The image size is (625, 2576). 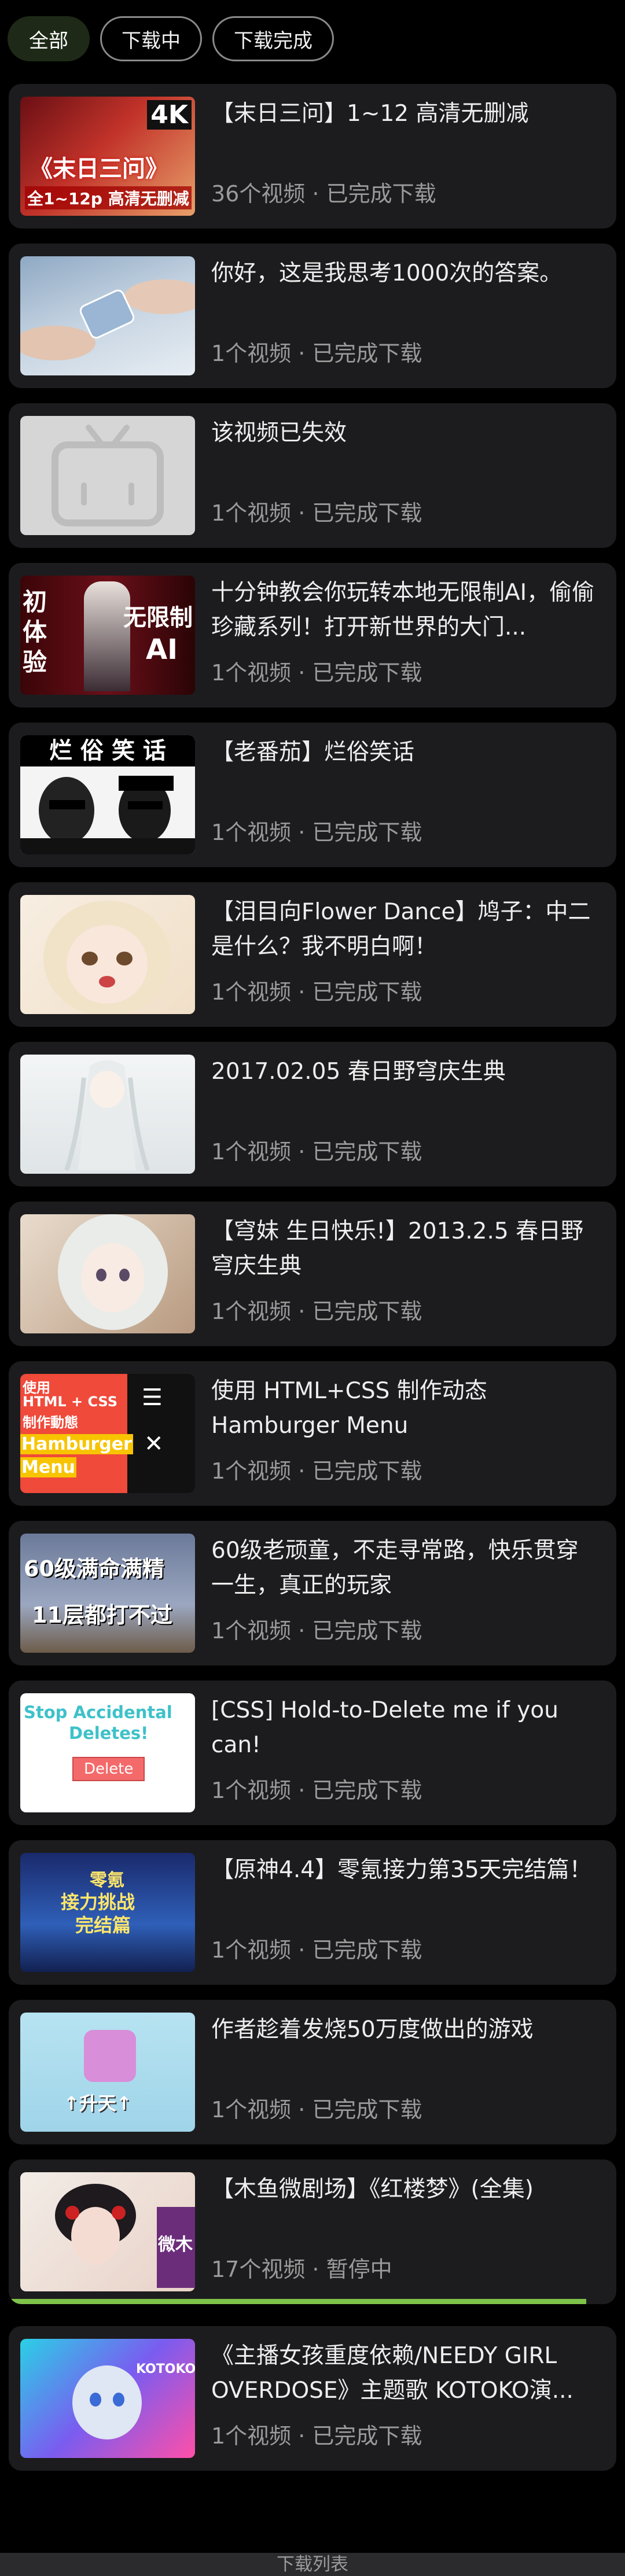 I want to click on tab-completed: 下载完成, so click(x=273, y=38).